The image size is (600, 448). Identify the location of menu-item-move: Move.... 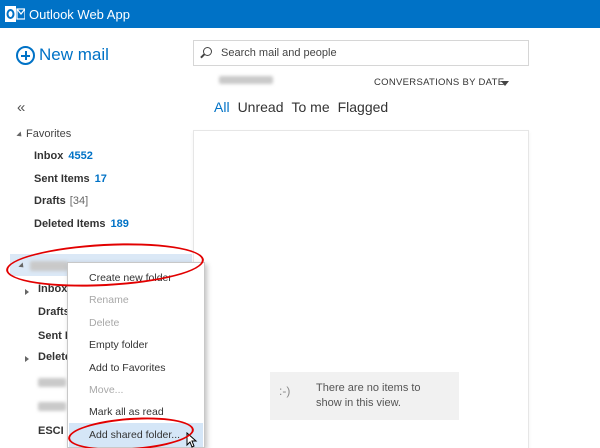
(106, 390).